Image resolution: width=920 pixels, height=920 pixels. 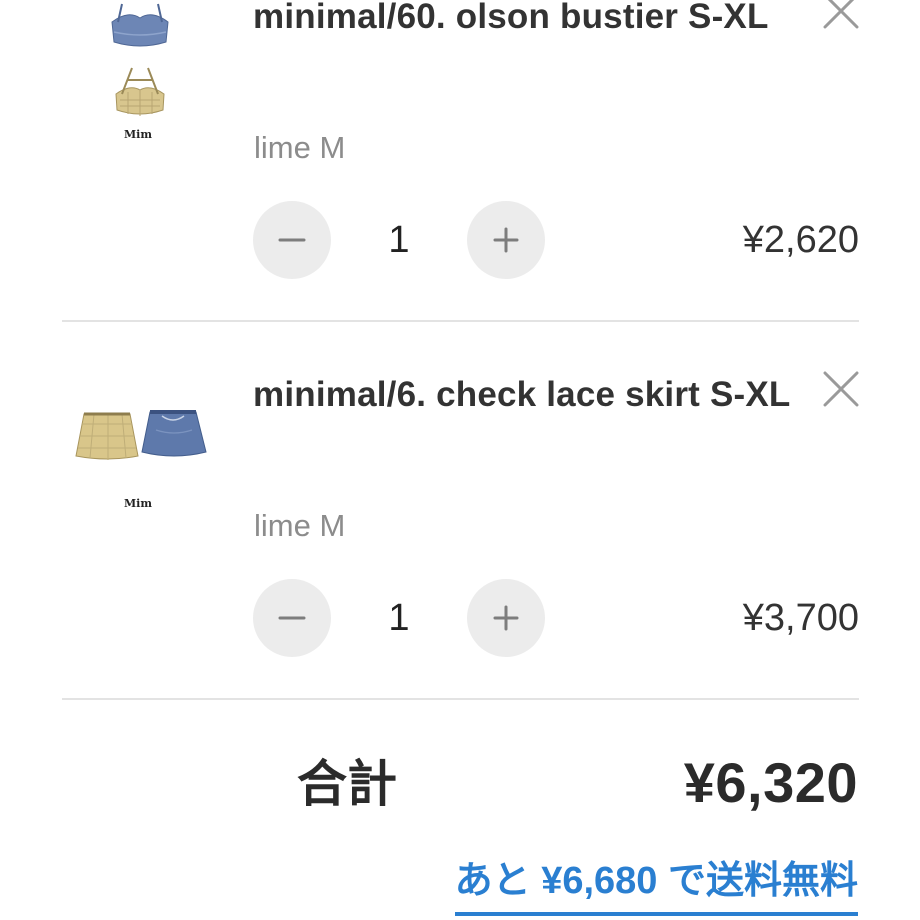 What do you see at coordinates (800, 618) in the screenshot?
I see `item-price: ¥3,700` at bounding box center [800, 618].